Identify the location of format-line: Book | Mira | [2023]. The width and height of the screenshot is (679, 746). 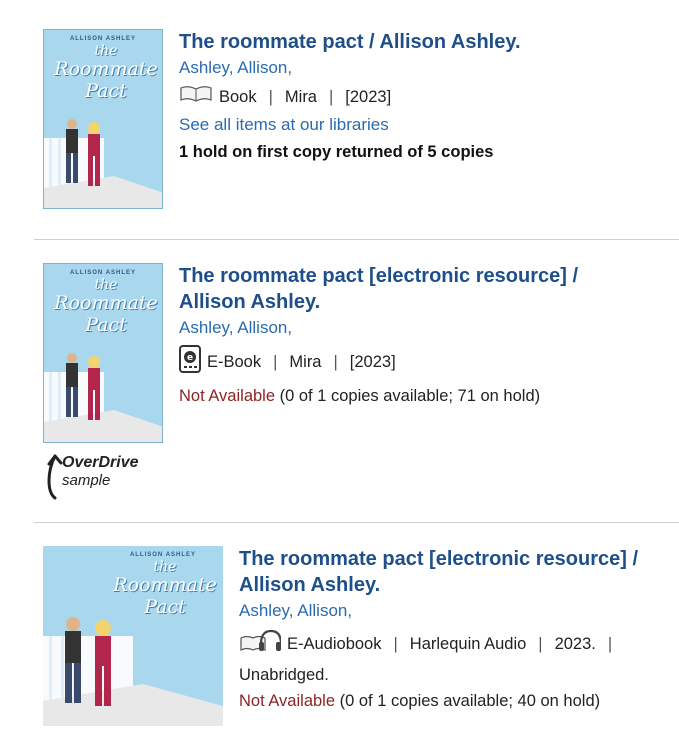
(424, 97).